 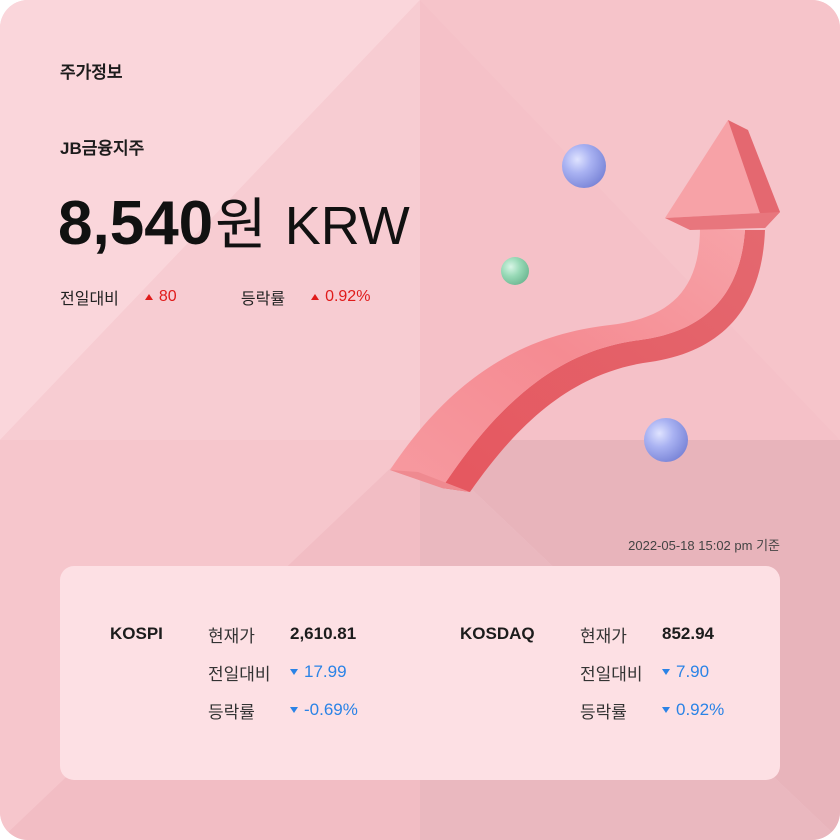 I want to click on change-label: 전일대비, so click(x=89, y=299).